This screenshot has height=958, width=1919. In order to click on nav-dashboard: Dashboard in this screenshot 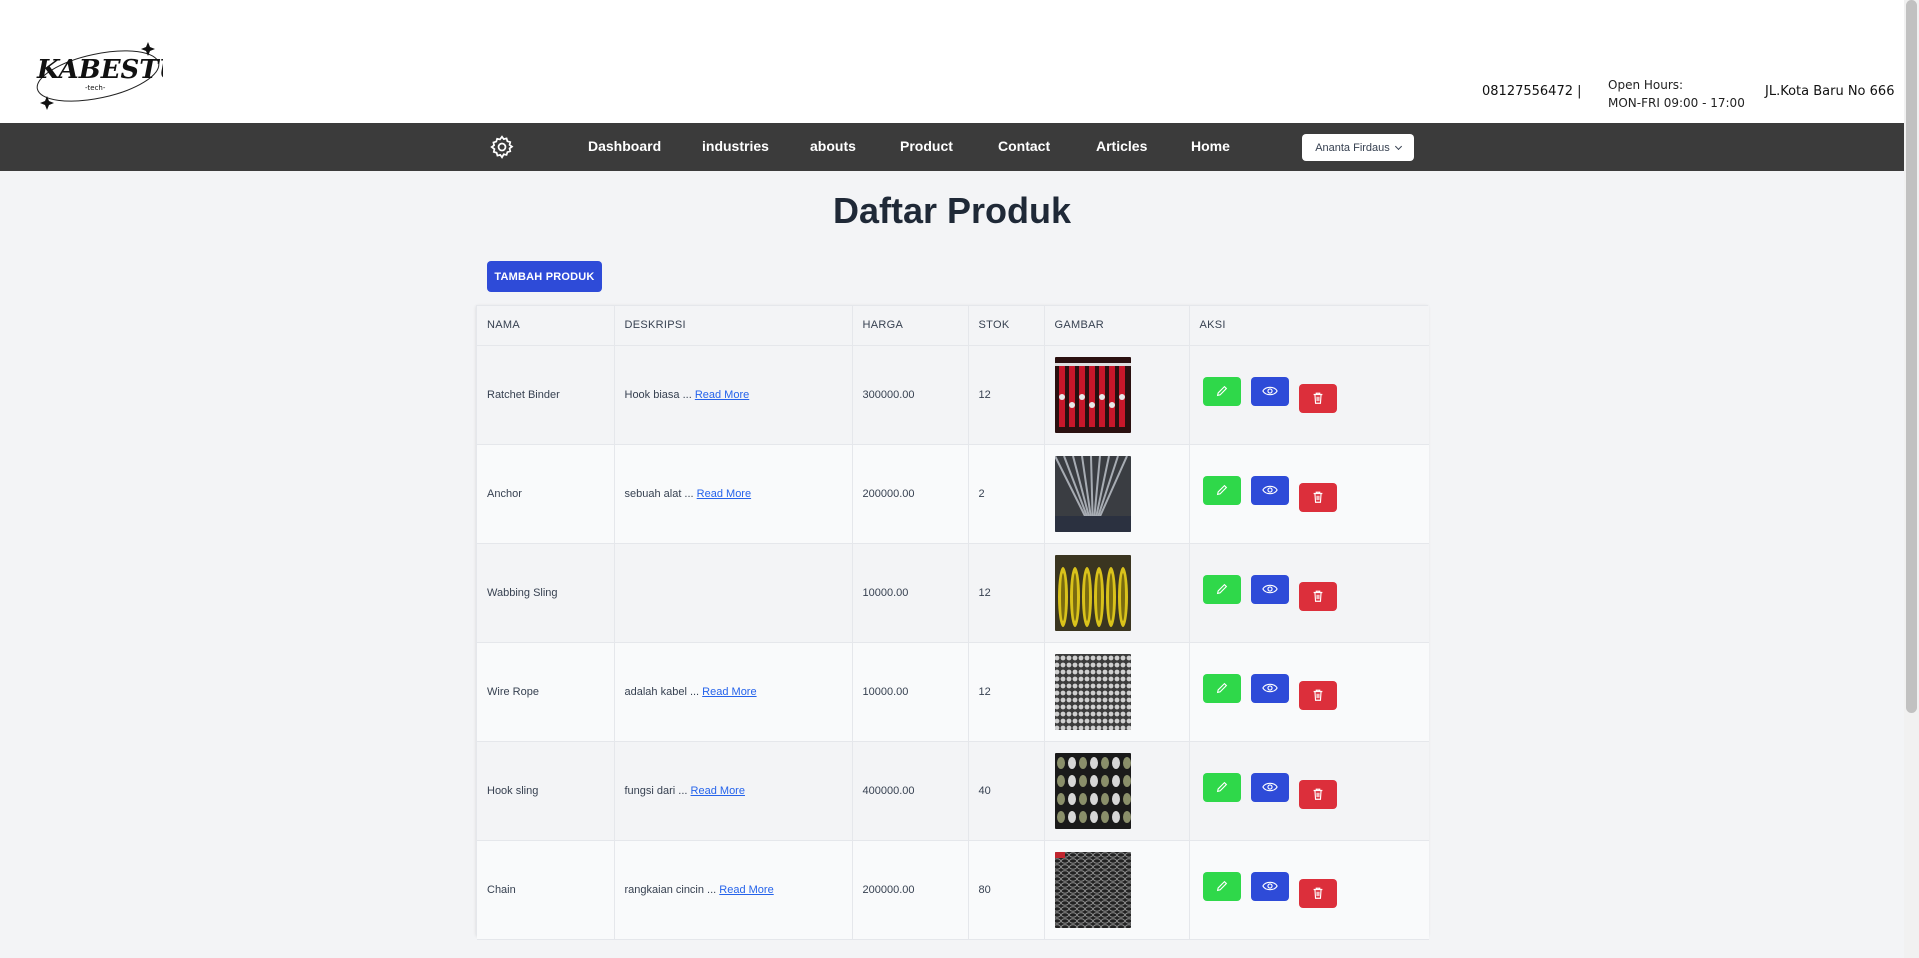, I will do `click(624, 146)`.